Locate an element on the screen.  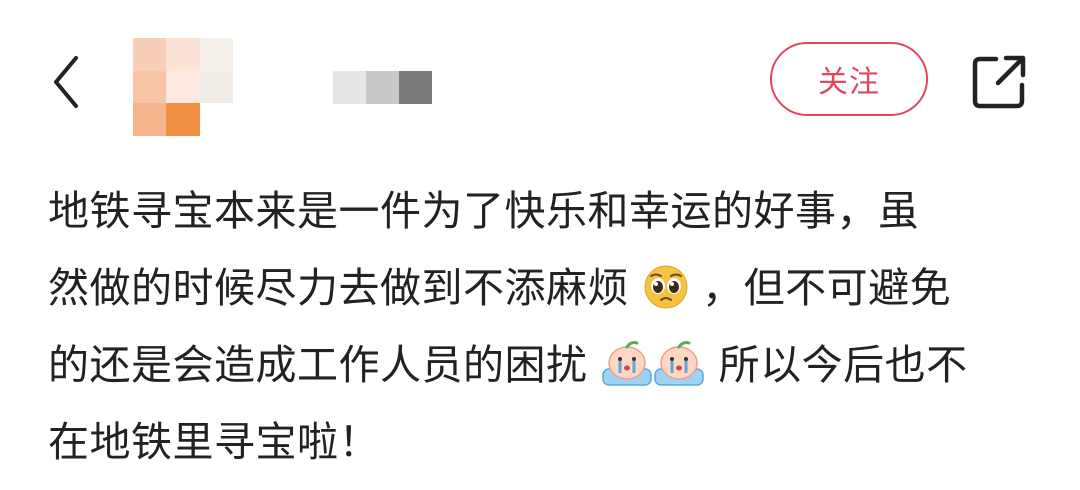
post-text-line: 的还是会造成工作人员的困扰 所以今后也不 is located at coordinates (543, 365).